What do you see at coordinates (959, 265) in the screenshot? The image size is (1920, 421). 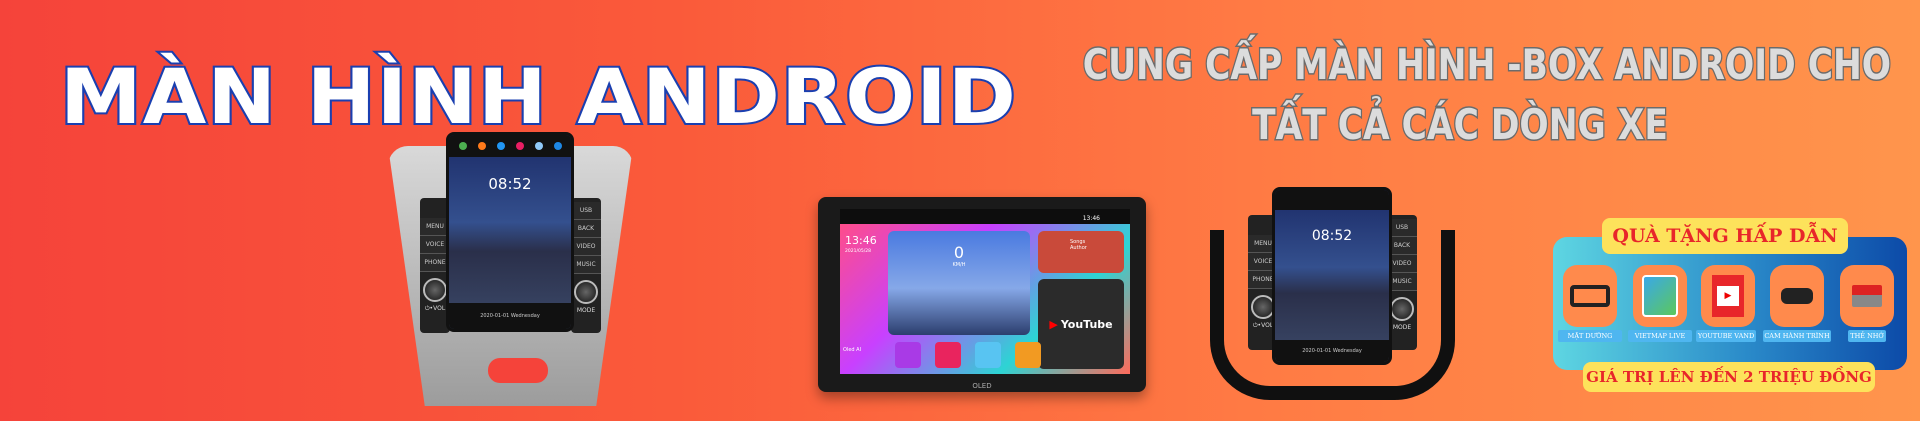 I see `speed-unit: KM/H` at bounding box center [959, 265].